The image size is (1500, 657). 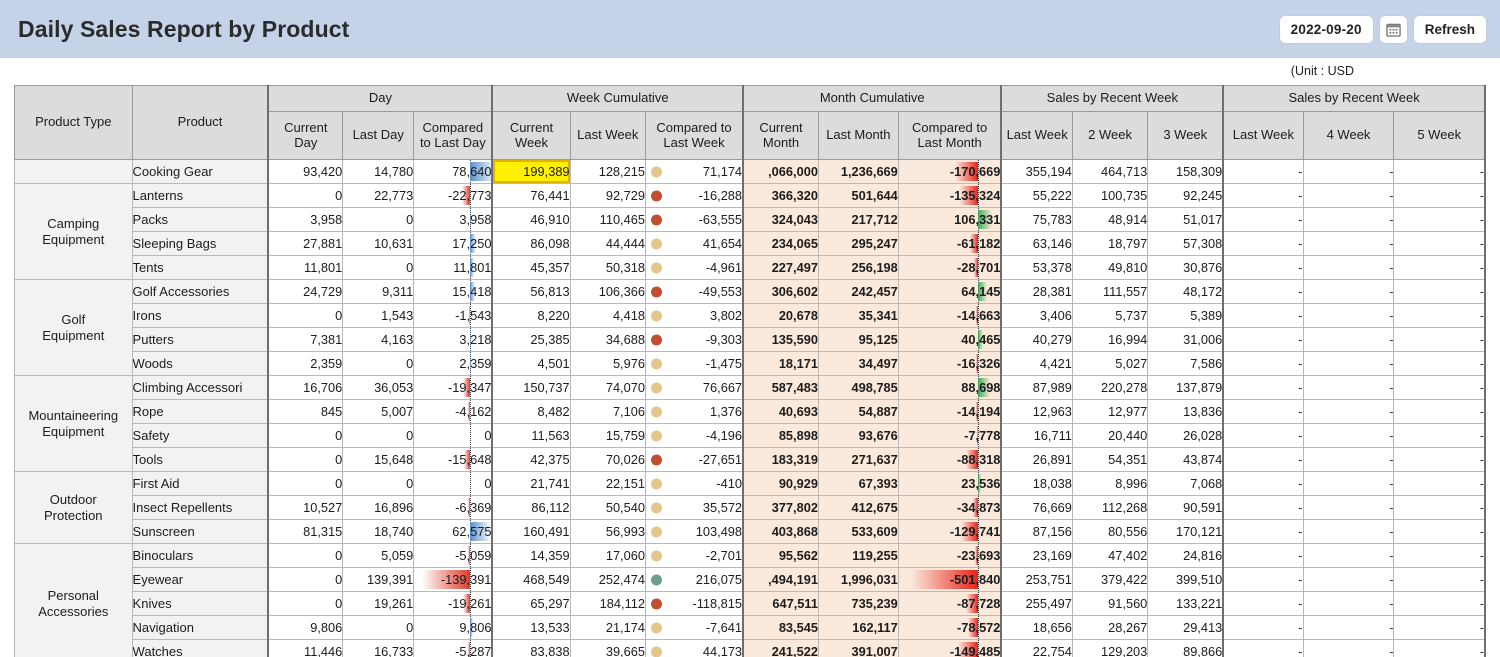 What do you see at coordinates (694, 195) in the screenshot?
I see `compared-to-last-week-cell: -16,288` at bounding box center [694, 195].